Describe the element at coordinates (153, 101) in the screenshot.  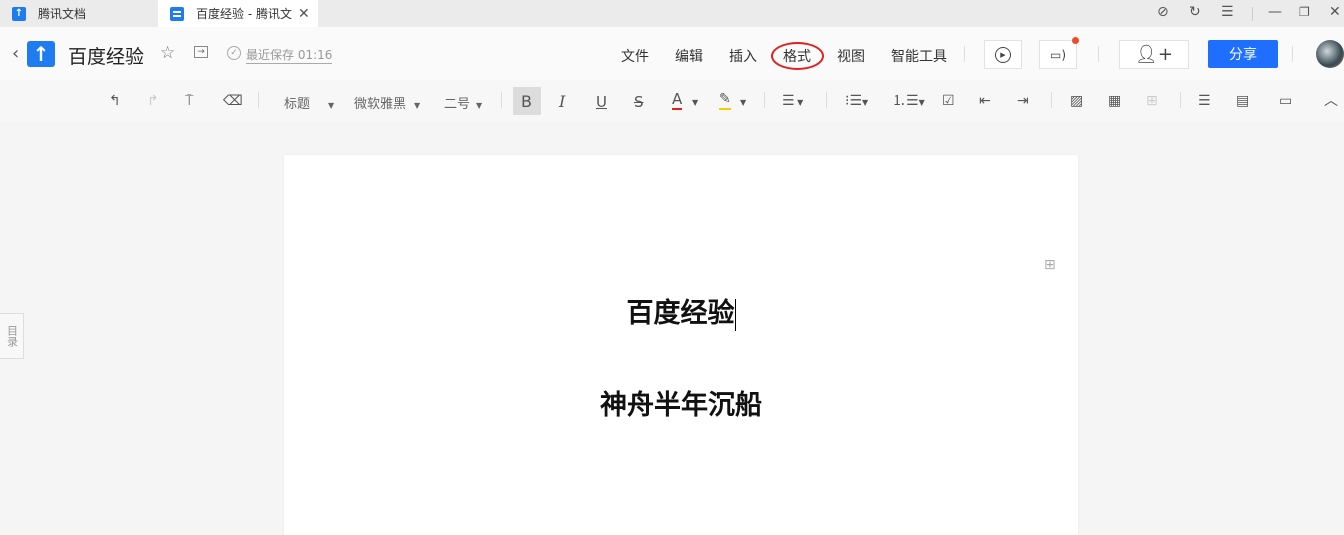
I see `redo-icon: ↱` at that location.